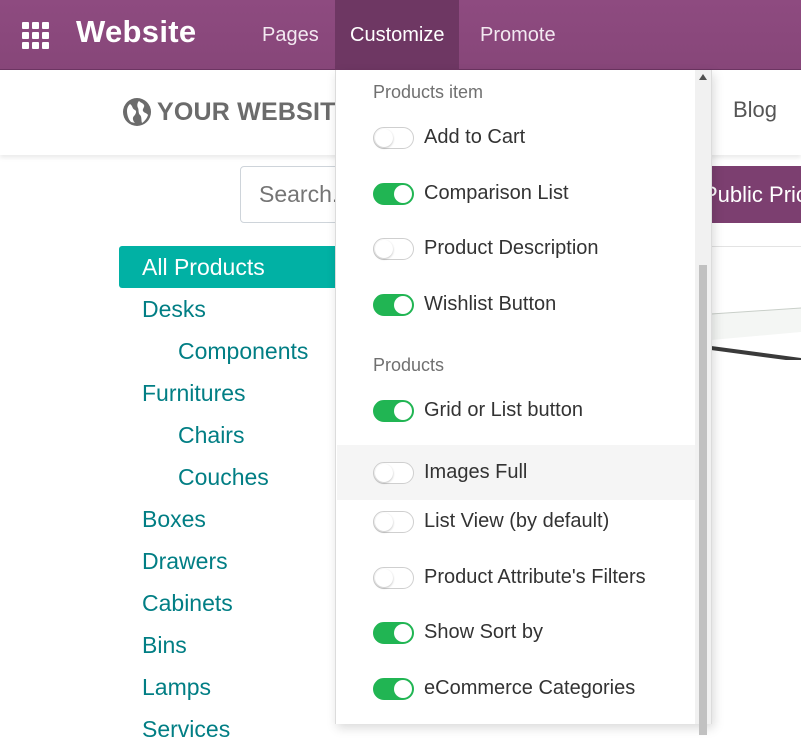  I want to click on option-comparison-list: Comparison List, so click(516, 193).